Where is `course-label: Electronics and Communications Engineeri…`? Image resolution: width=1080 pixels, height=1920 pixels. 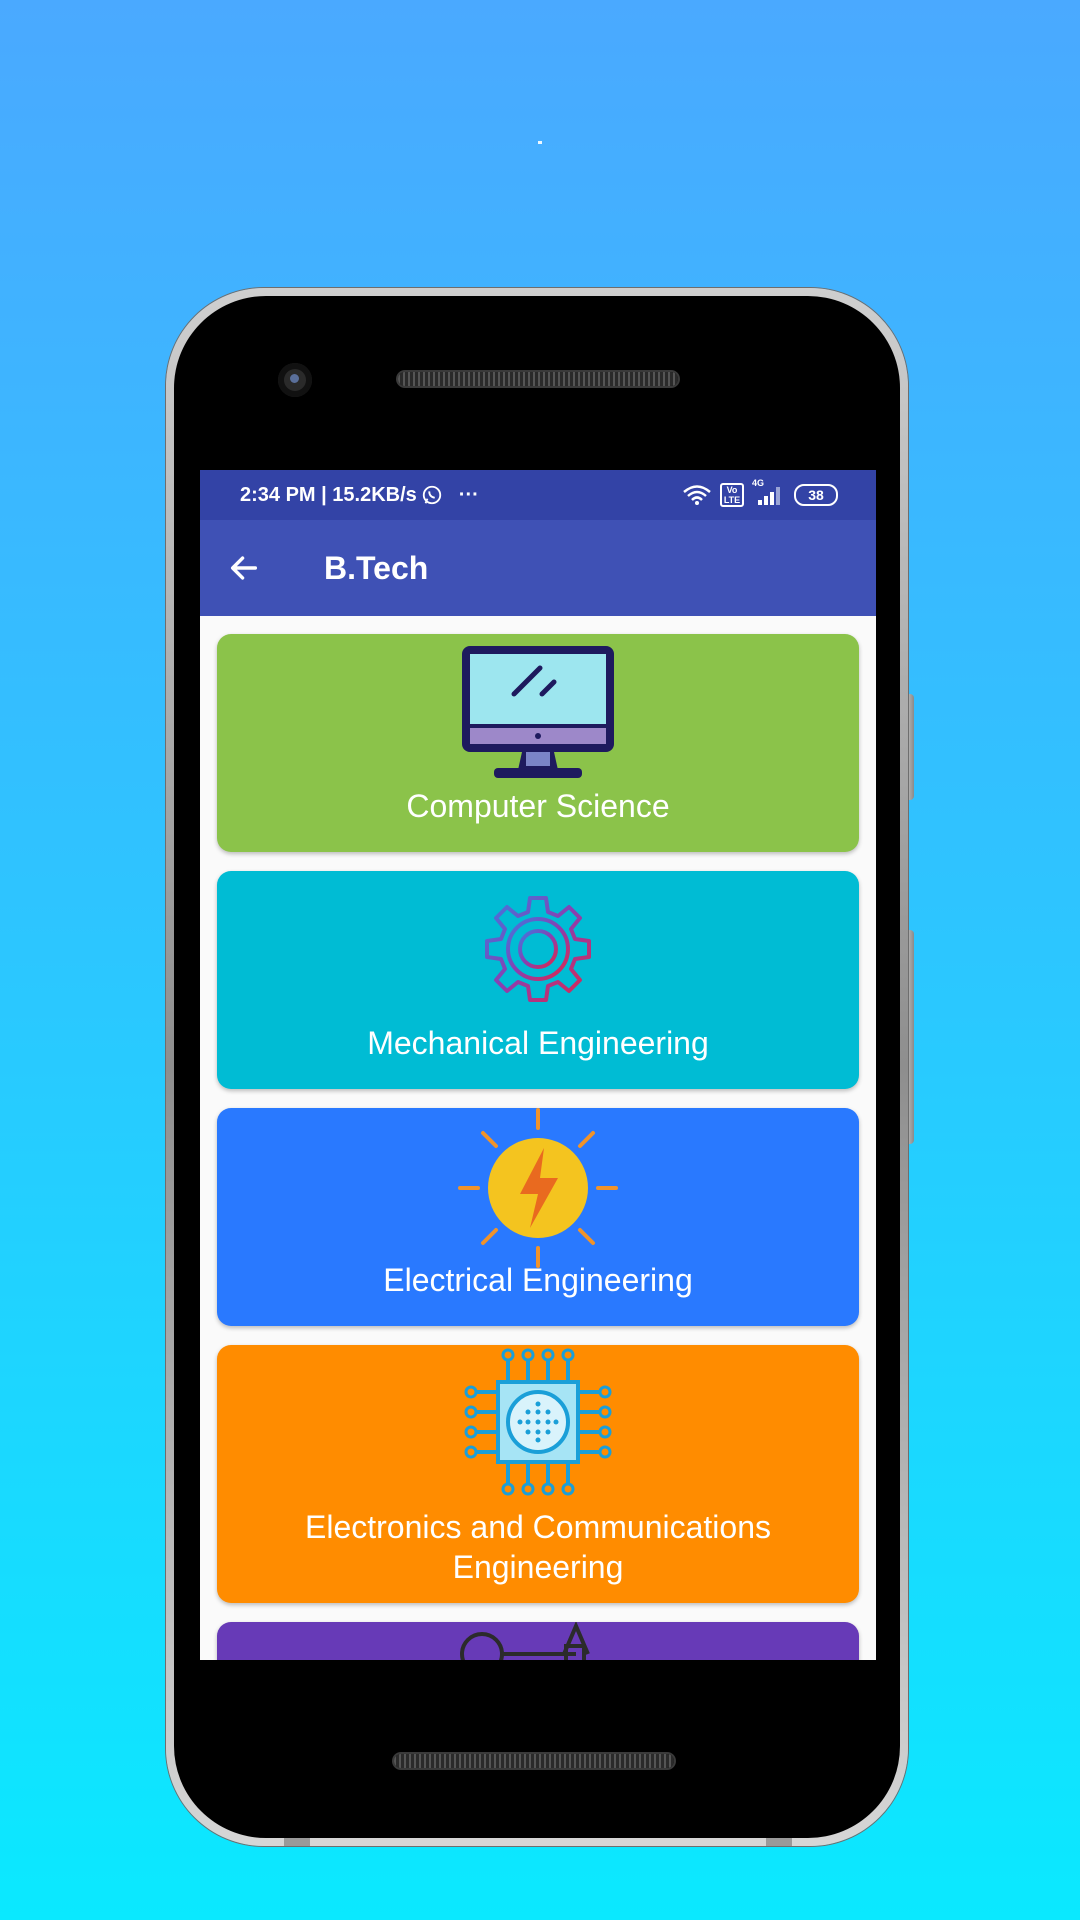 course-label: Electronics and Communications Engineeri… is located at coordinates (538, 1547).